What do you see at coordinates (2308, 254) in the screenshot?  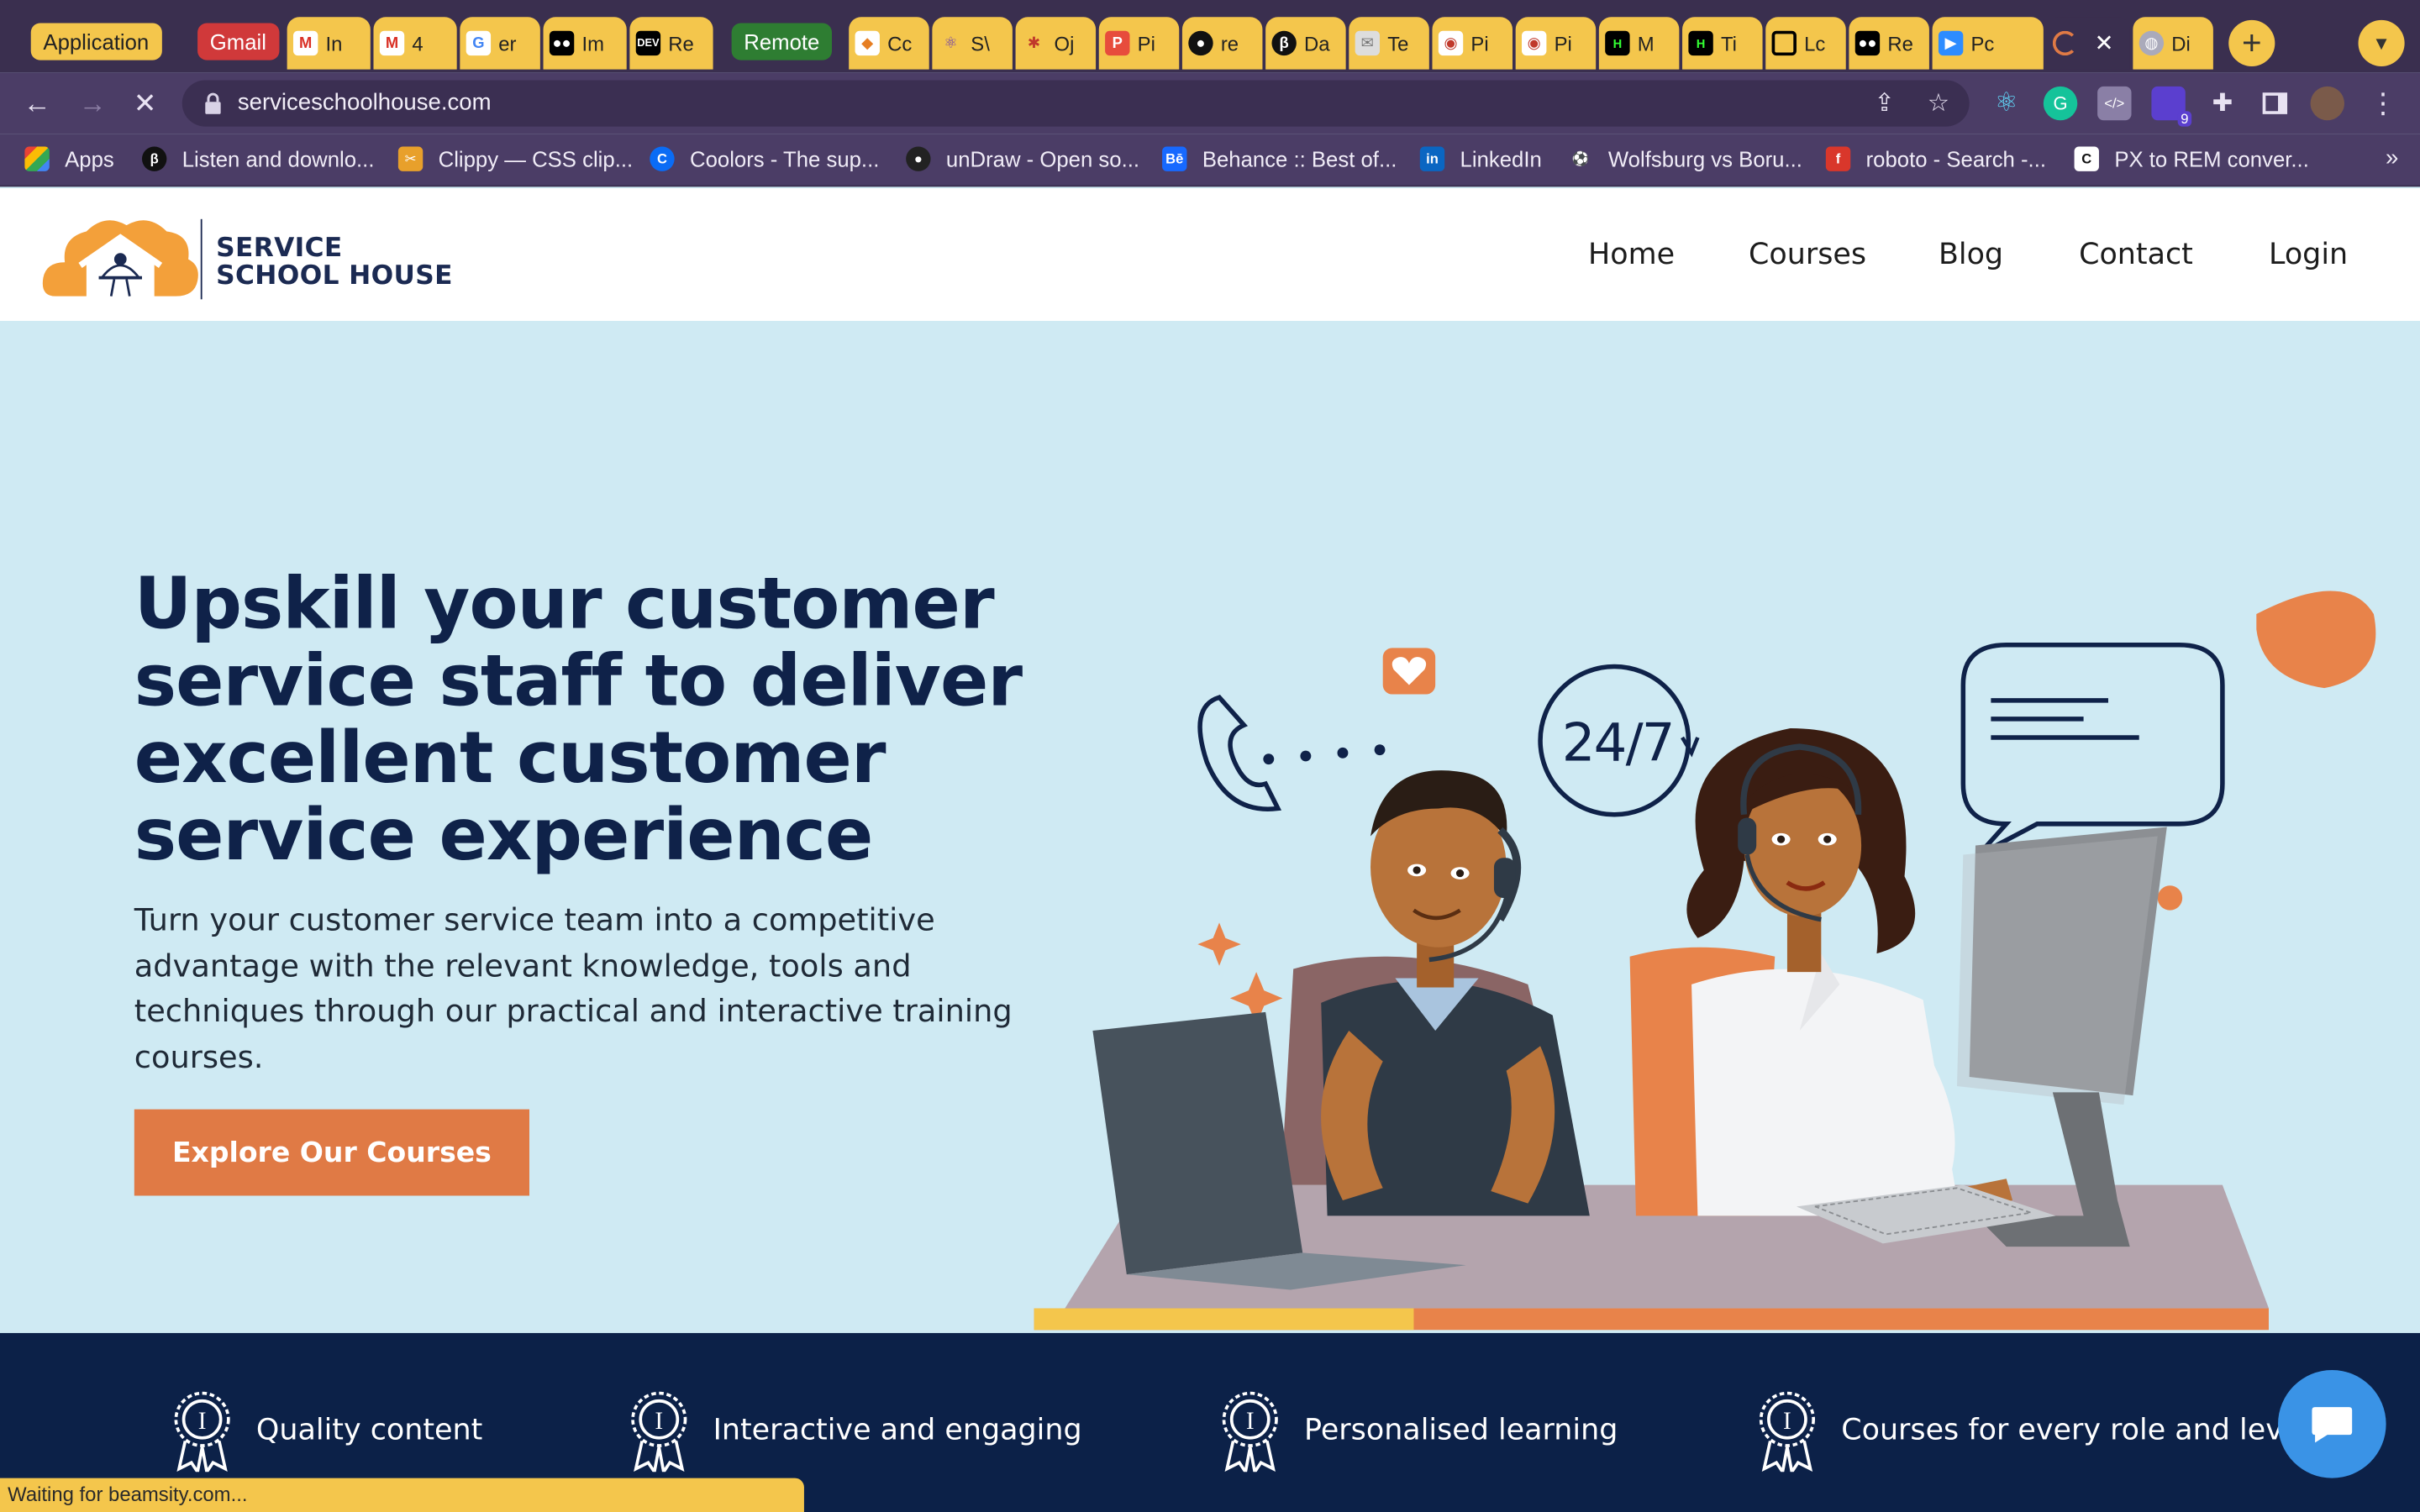 I see `nav-login: Login` at bounding box center [2308, 254].